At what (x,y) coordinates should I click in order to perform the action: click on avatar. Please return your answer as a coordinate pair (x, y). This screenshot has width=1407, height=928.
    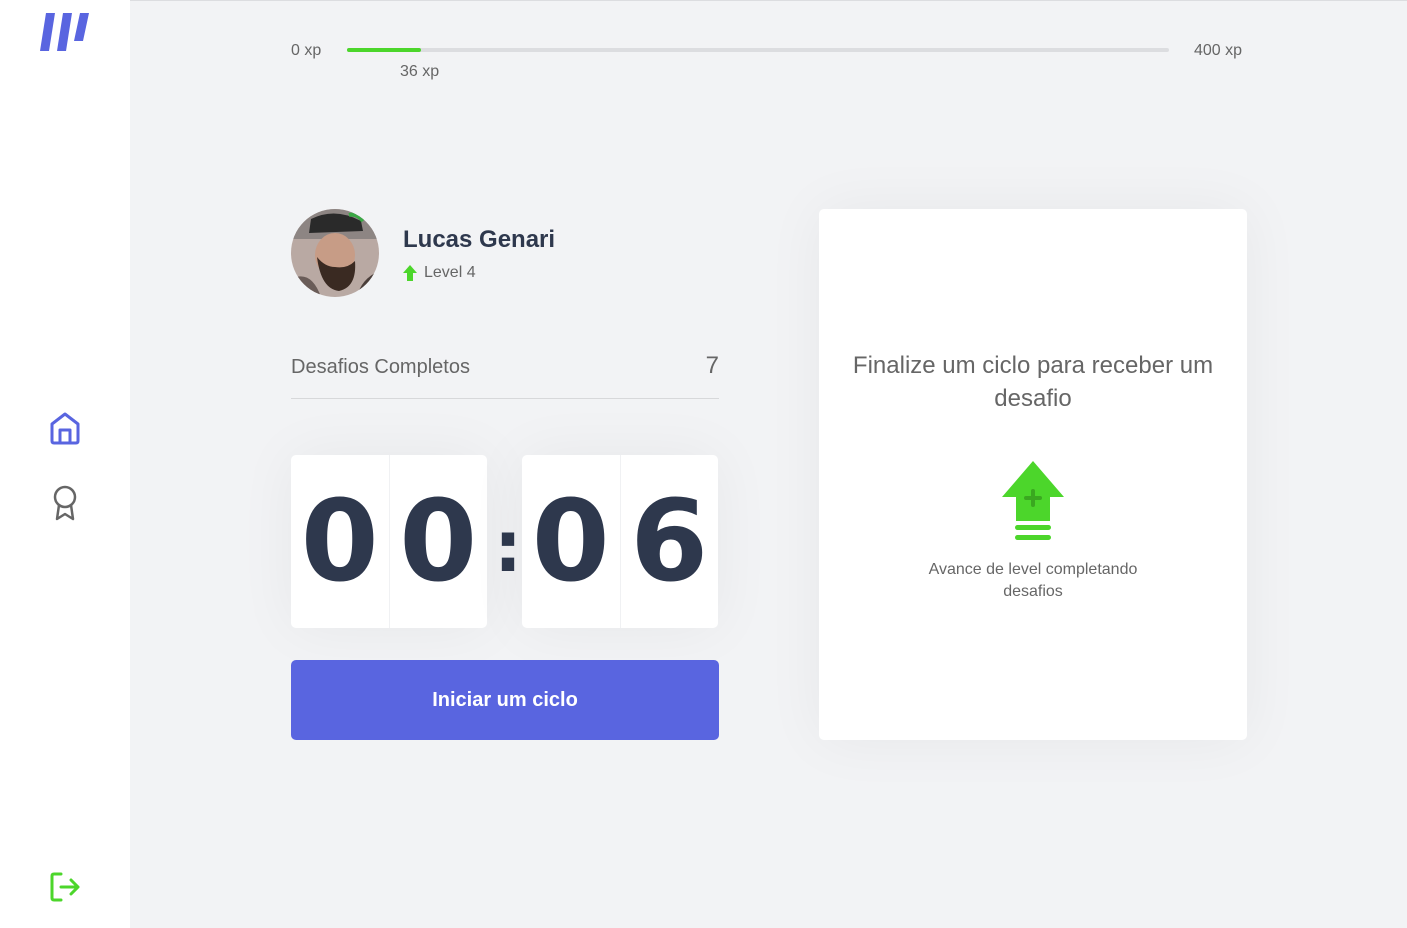
    Looking at the image, I should click on (335, 253).